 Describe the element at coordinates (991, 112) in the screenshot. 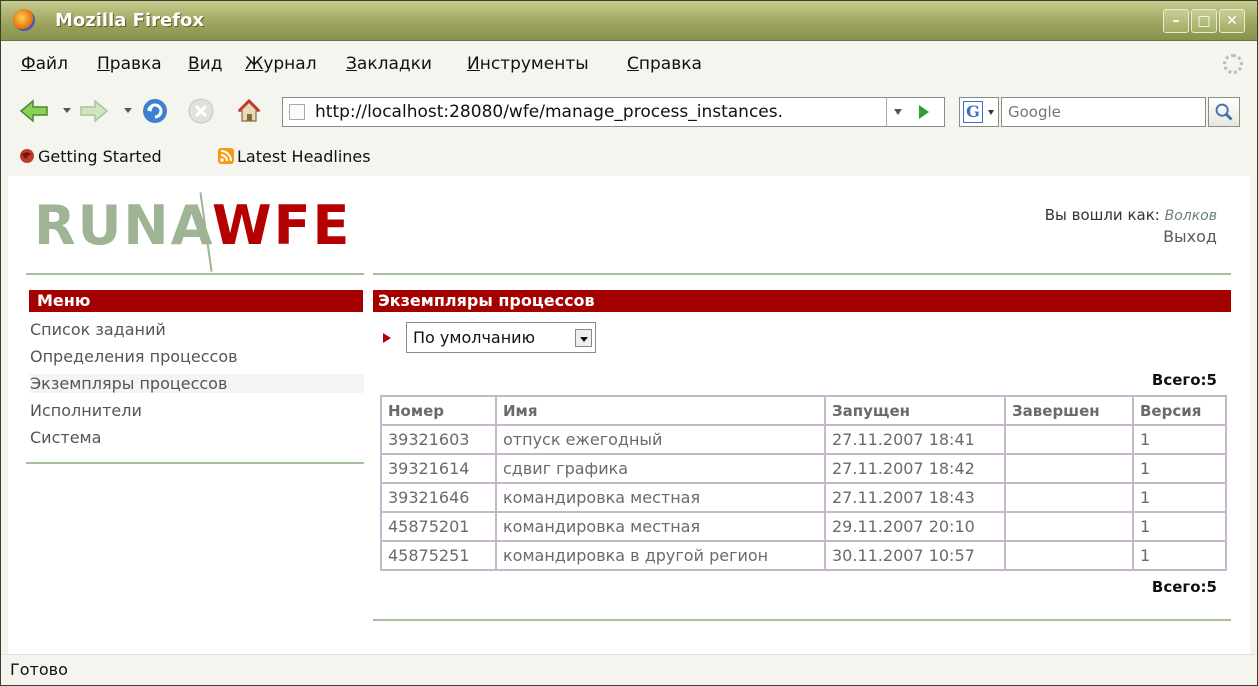

I see `search-engine-dropdown-icon` at that location.